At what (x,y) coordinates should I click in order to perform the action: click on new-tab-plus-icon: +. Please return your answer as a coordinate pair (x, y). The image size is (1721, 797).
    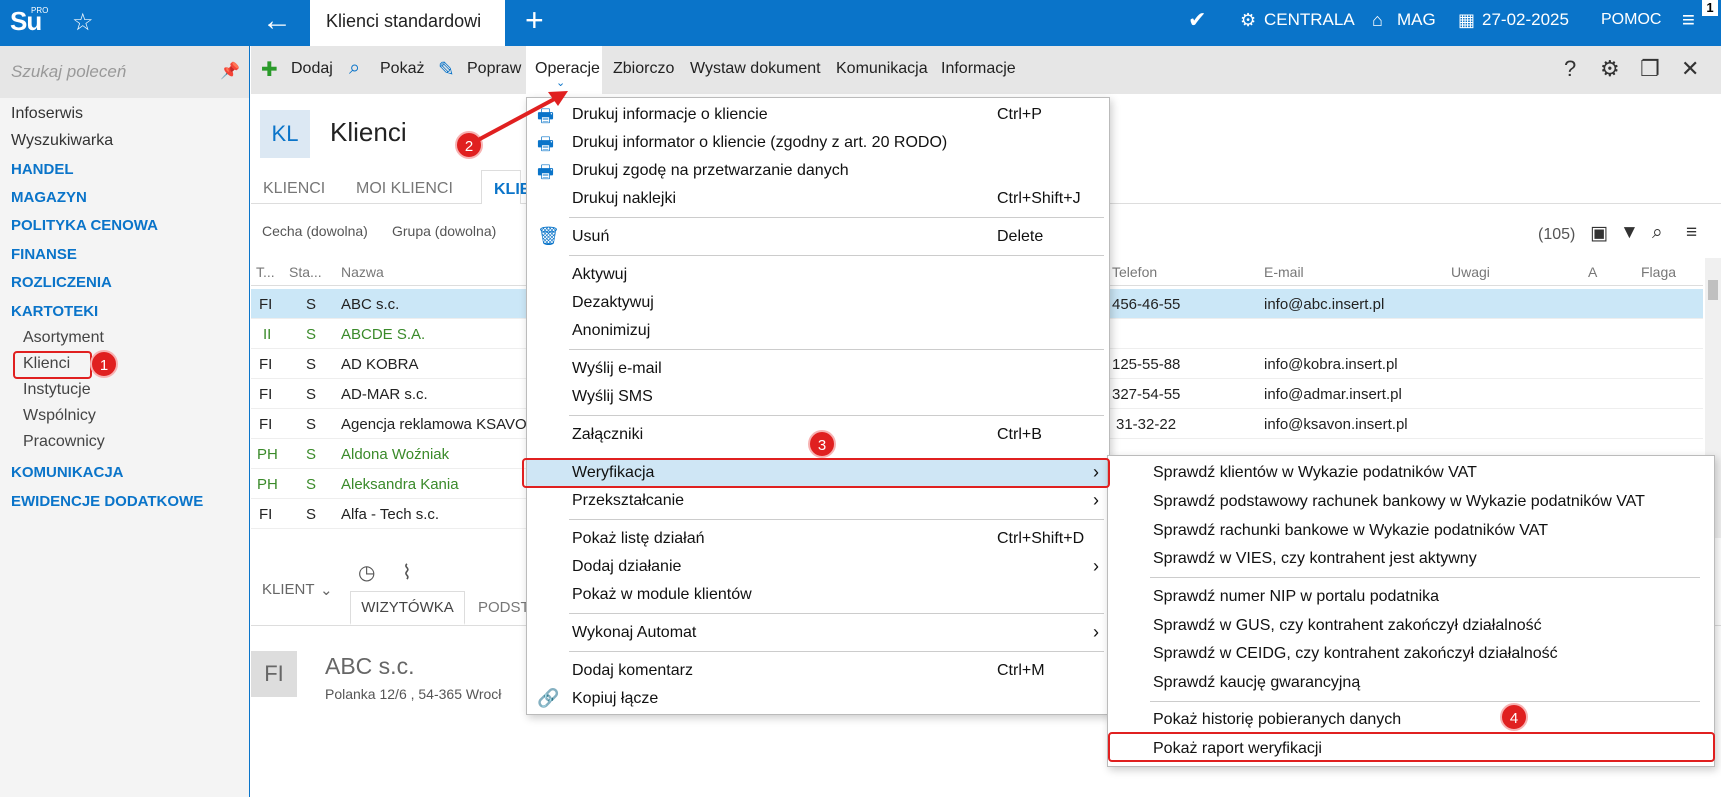
    Looking at the image, I should click on (534, 20).